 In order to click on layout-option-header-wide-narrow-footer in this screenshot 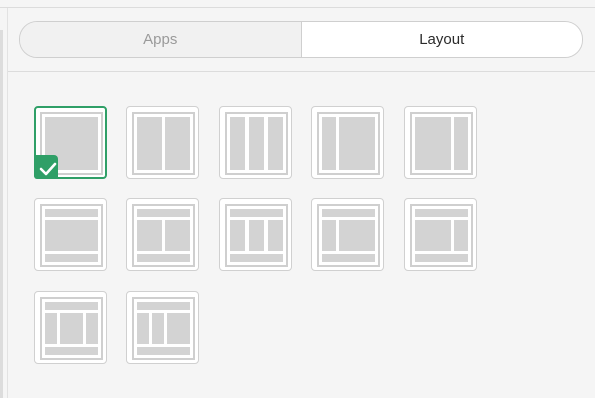, I will do `click(162, 327)`.